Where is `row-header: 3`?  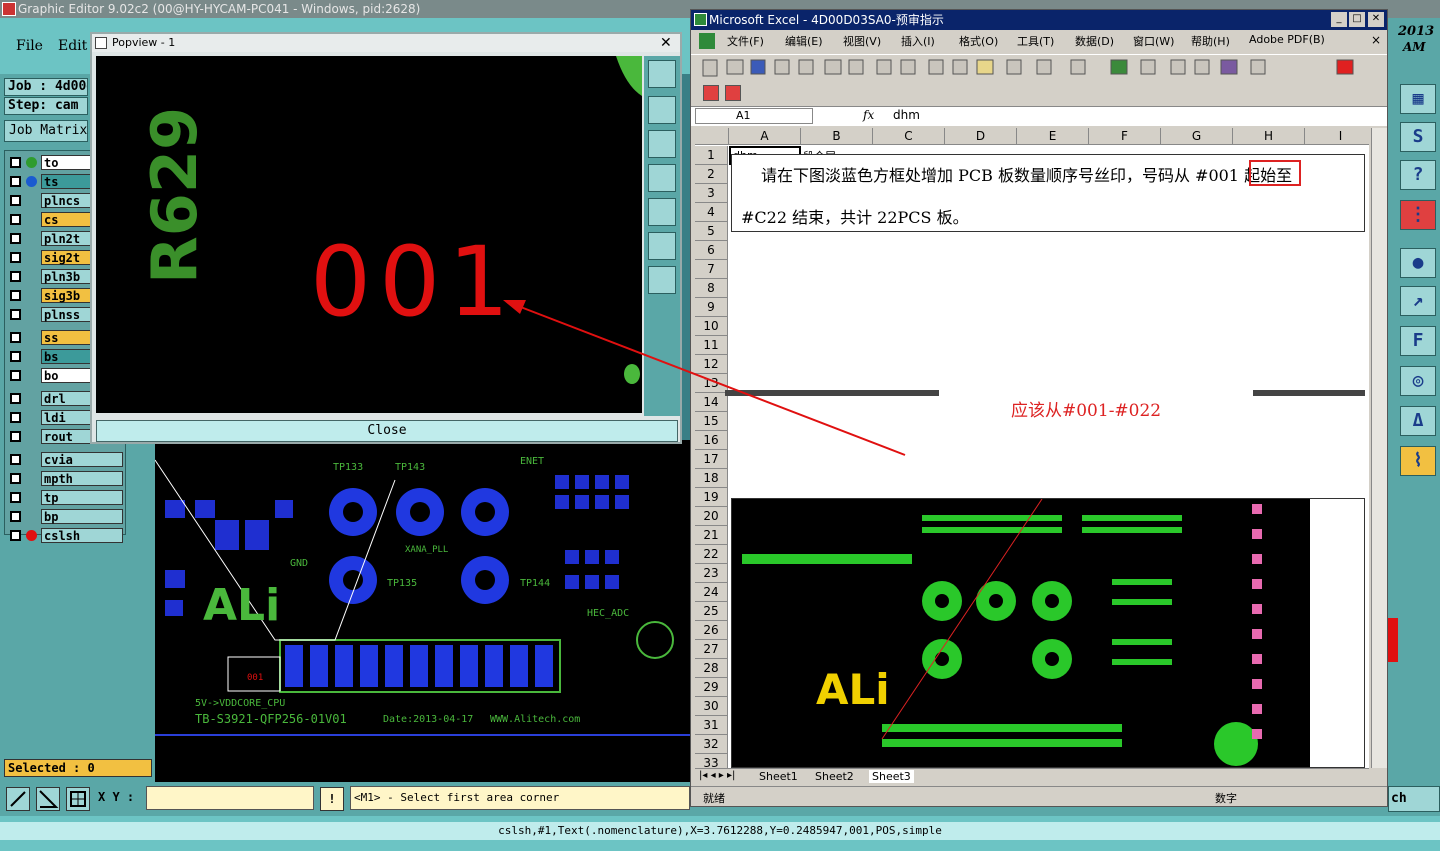 row-header: 3 is located at coordinates (711, 193).